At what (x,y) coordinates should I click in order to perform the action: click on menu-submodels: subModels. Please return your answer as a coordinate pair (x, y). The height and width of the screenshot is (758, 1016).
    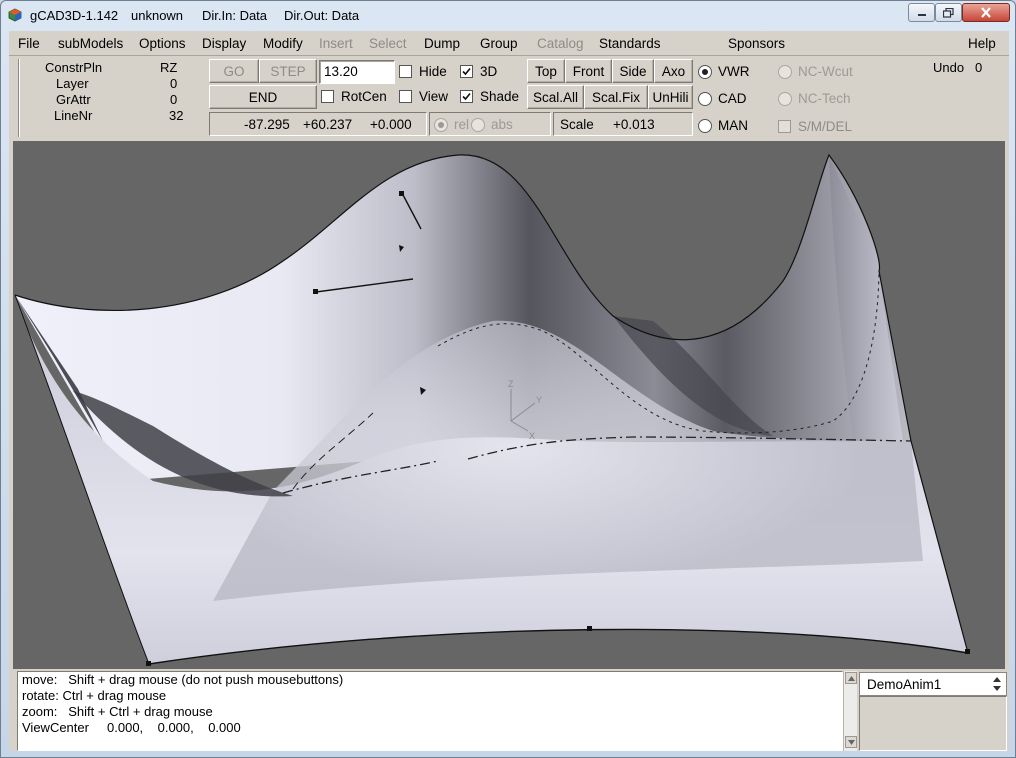
    Looking at the image, I should click on (90, 43).